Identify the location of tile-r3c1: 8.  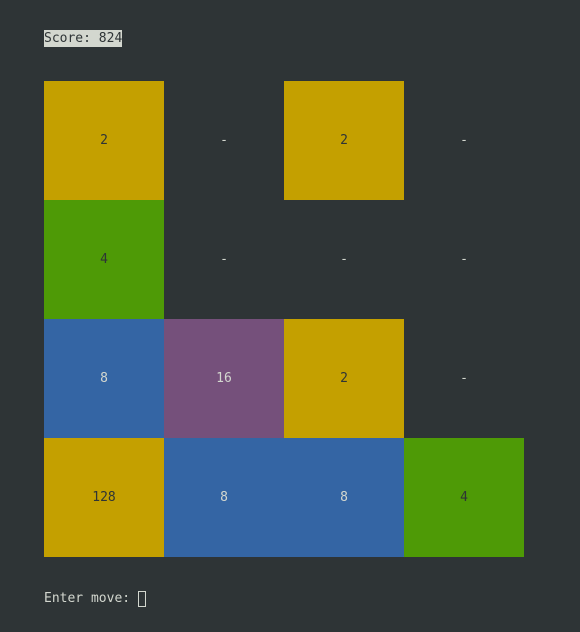
(224, 497).